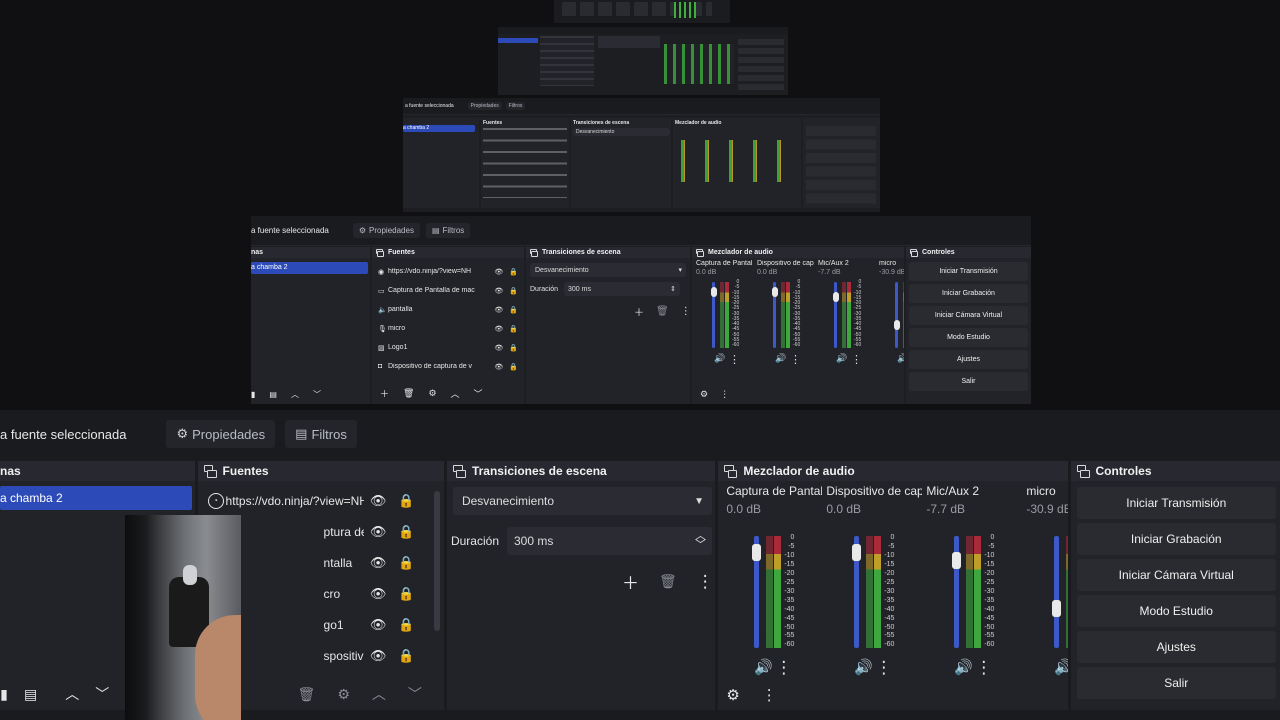 The height and width of the screenshot is (720, 1280). Describe the element at coordinates (700, 541) in the screenshot. I see `spinner-icon: ︿ ﹀` at that location.